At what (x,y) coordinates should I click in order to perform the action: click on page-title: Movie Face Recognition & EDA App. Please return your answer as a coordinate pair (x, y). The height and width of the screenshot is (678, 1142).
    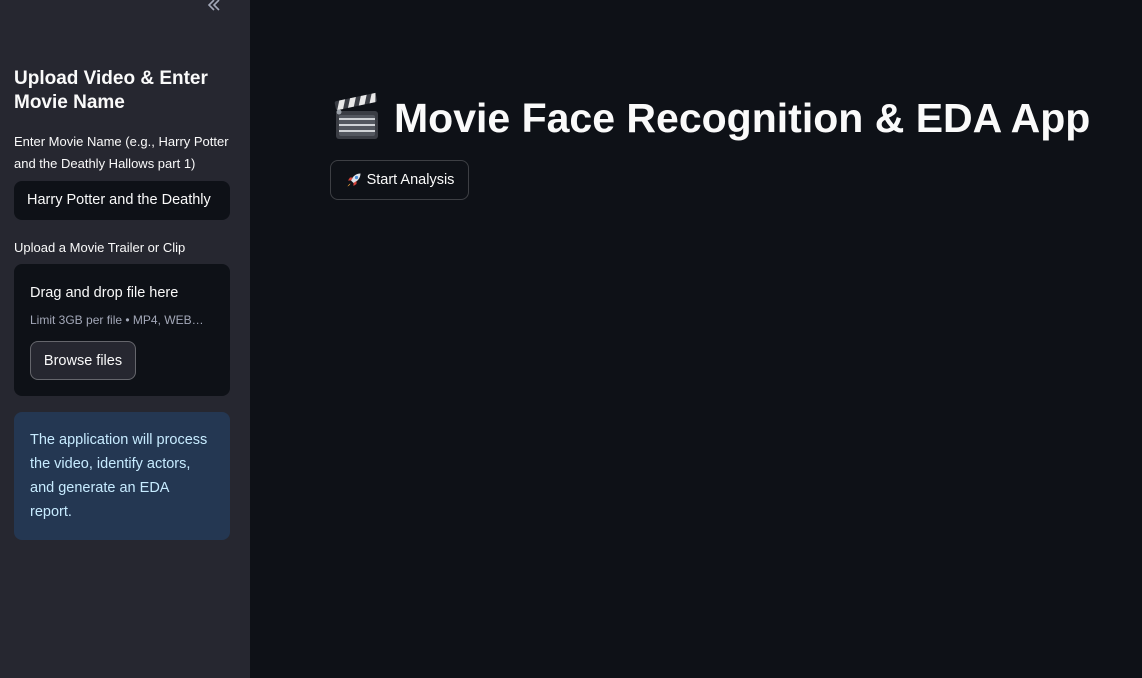
    Looking at the image, I should click on (742, 118).